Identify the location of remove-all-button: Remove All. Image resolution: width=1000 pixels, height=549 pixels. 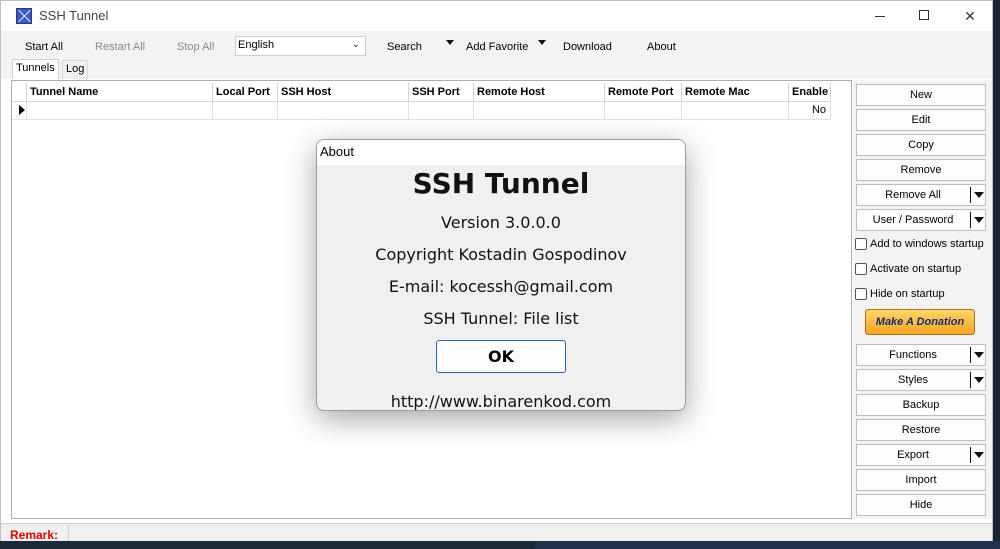
(921, 195).